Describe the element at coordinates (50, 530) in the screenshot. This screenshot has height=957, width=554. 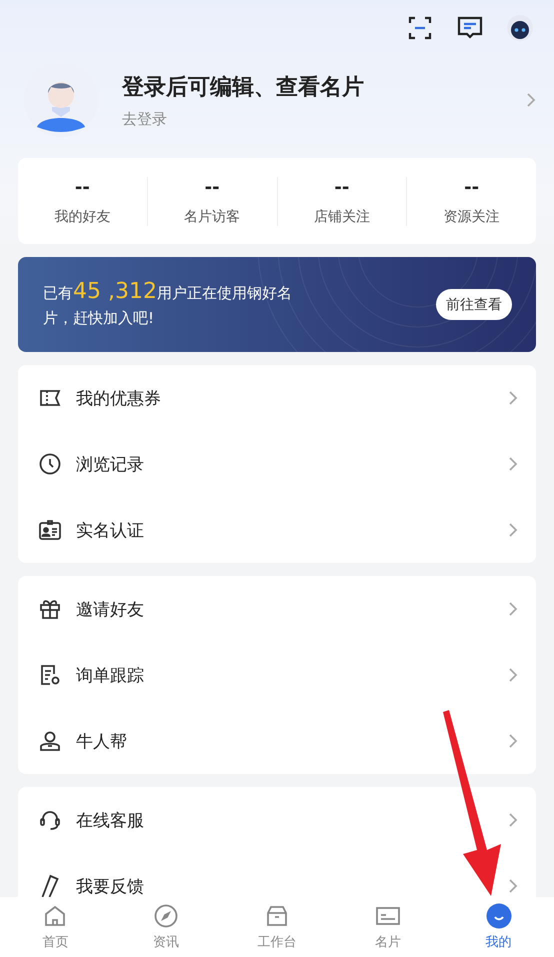
I see `id-card-icon` at that location.